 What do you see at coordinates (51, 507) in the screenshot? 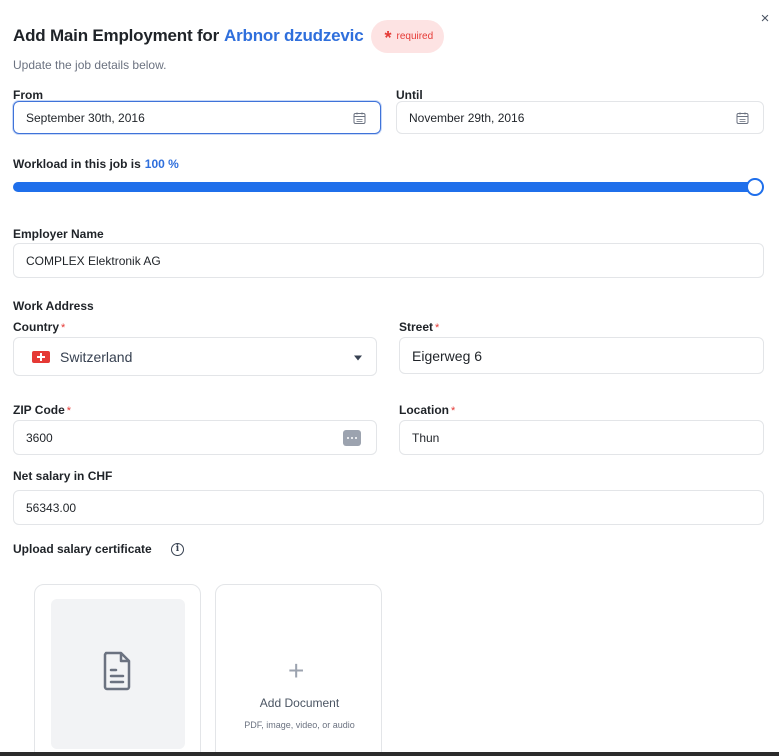
I see `net-salary-value: 56343.00` at bounding box center [51, 507].